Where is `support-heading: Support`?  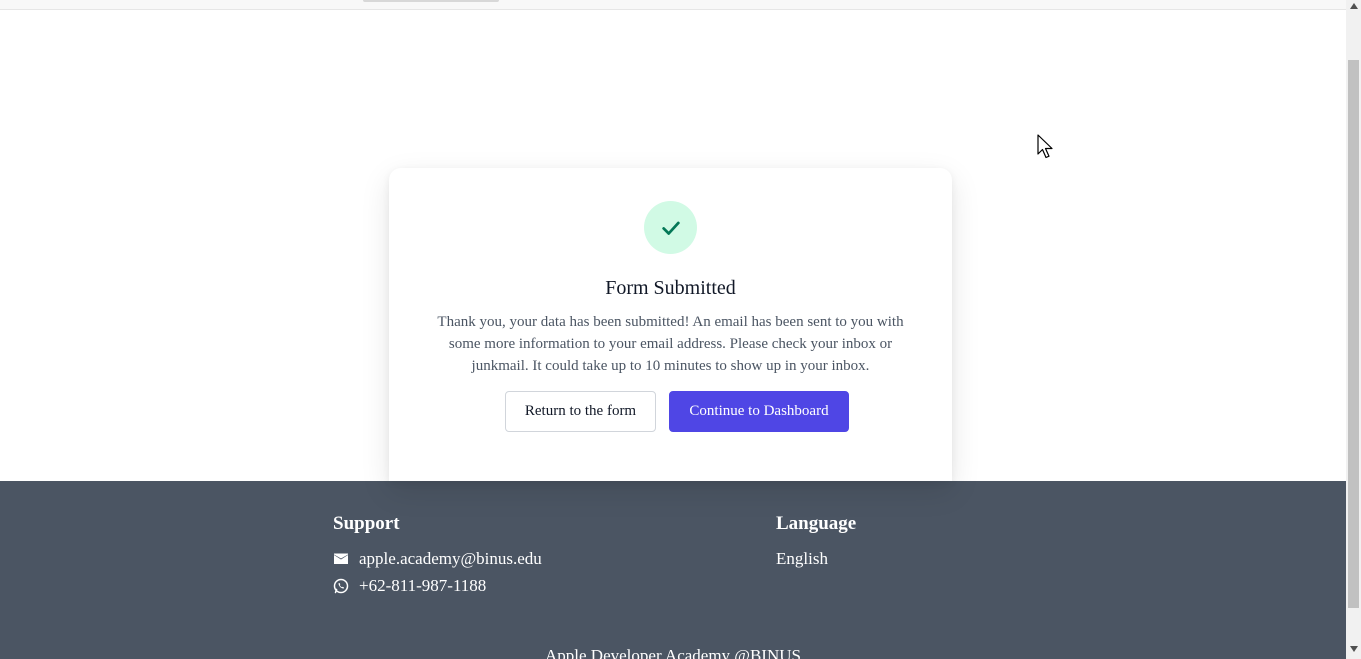
support-heading: Support is located at coordinates (366, 523).